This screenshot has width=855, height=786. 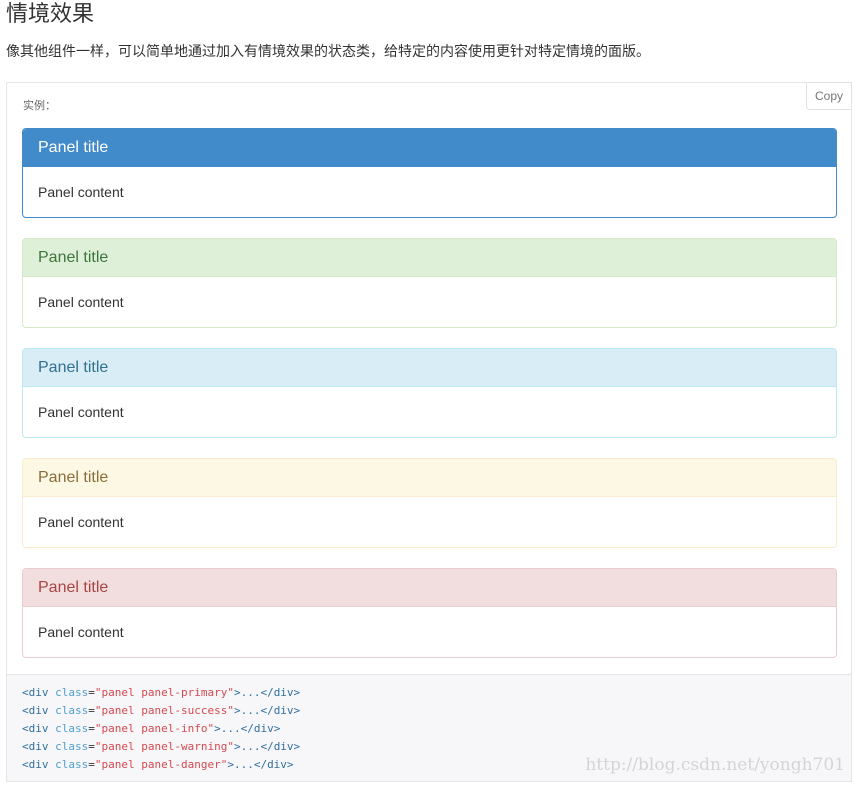 I want to click on section-heading: 情境效果, so click(x=50, y=14).